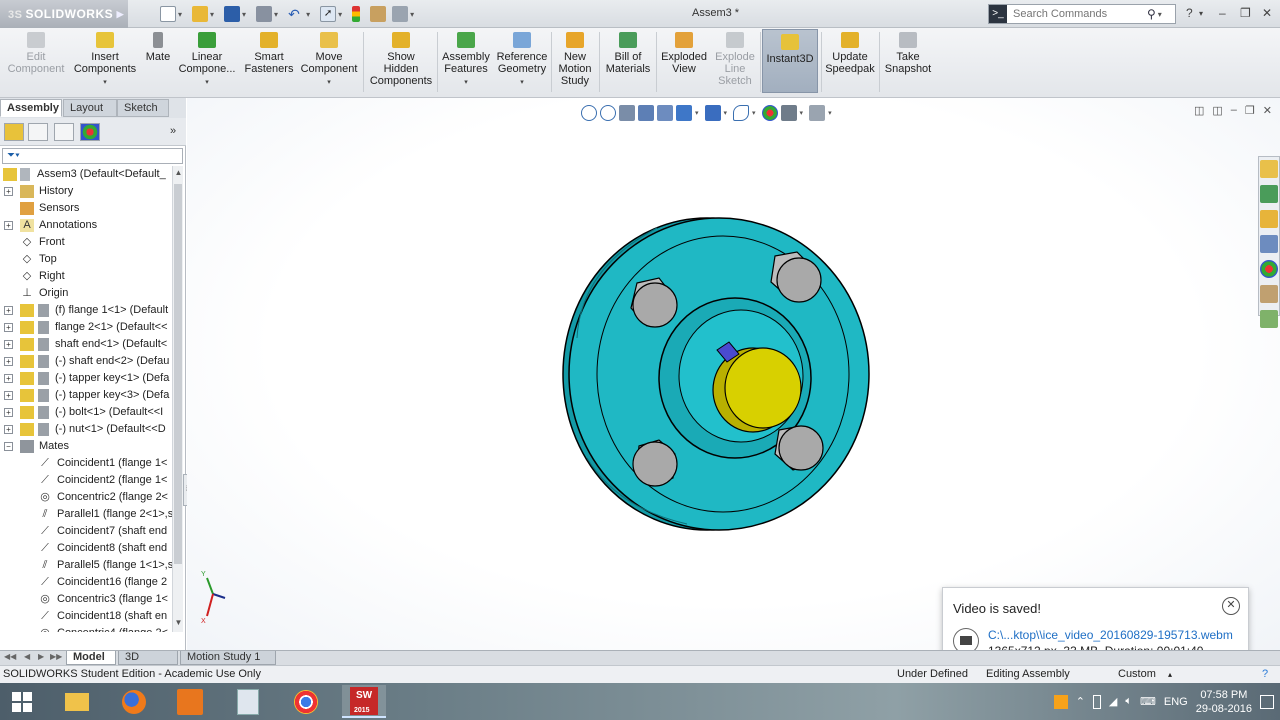 This screenshot has height=720, width=1280. What do you see at coordinates (754, 113) in the screenshot?
I see `hide-show-dropdown-icon: ▾` at bounding box center [754, 113].